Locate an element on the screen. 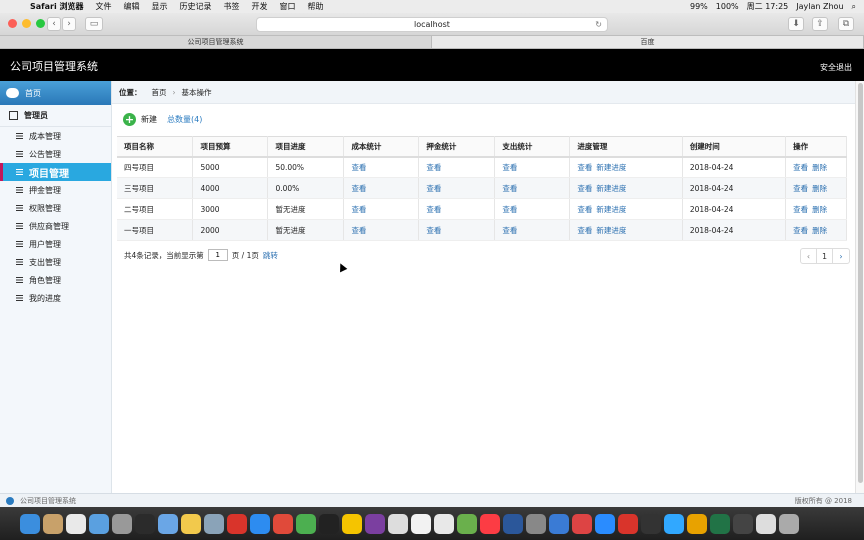 The image size is (864, 540). tab-project-system: 公司项目管理系统 is located at coordinates (216, 42).